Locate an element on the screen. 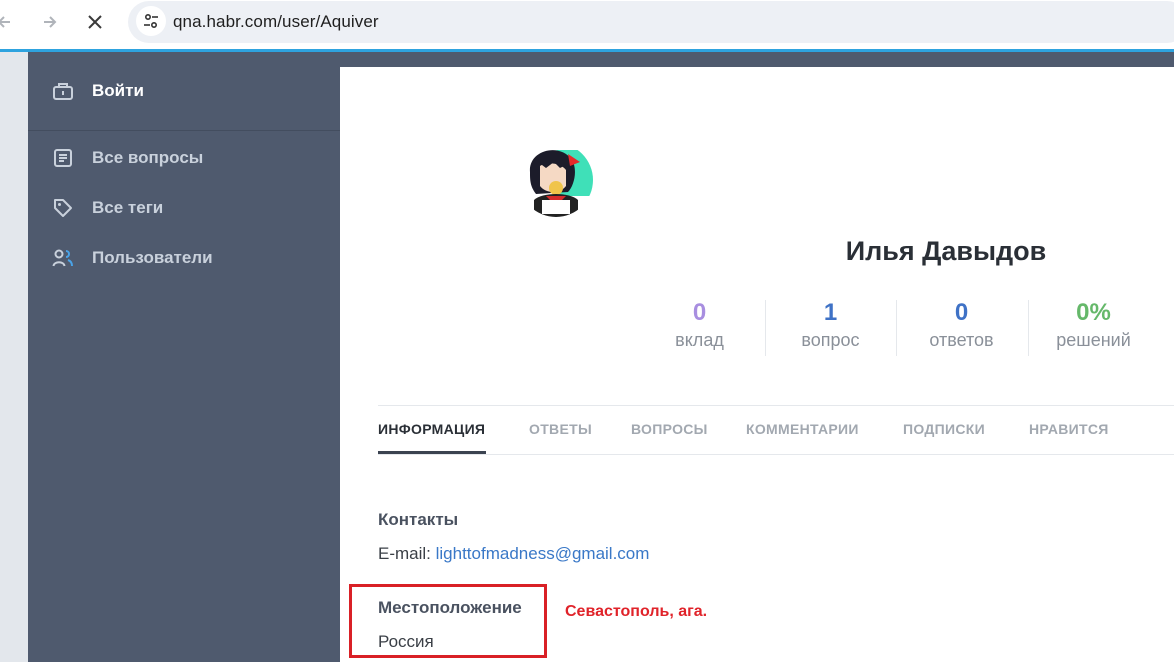 The image size is (1174, 662). sidebar-item-all-questions: Все вопросы is located at coordinates (127, 158).